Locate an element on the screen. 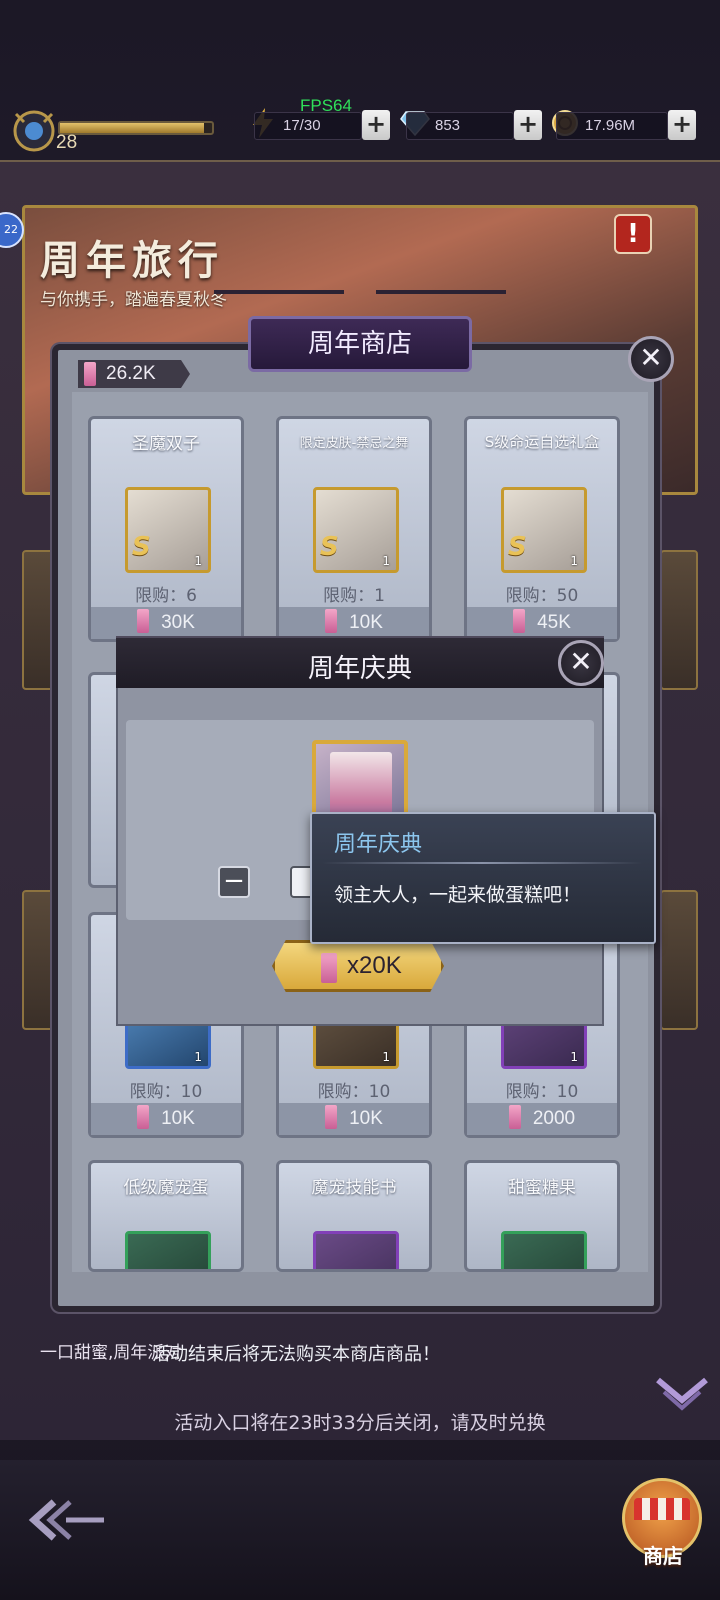 Image resolution: width=720 pixels, height=1600 pixels. buy-button: x20K is located at coordinates (358, 966).